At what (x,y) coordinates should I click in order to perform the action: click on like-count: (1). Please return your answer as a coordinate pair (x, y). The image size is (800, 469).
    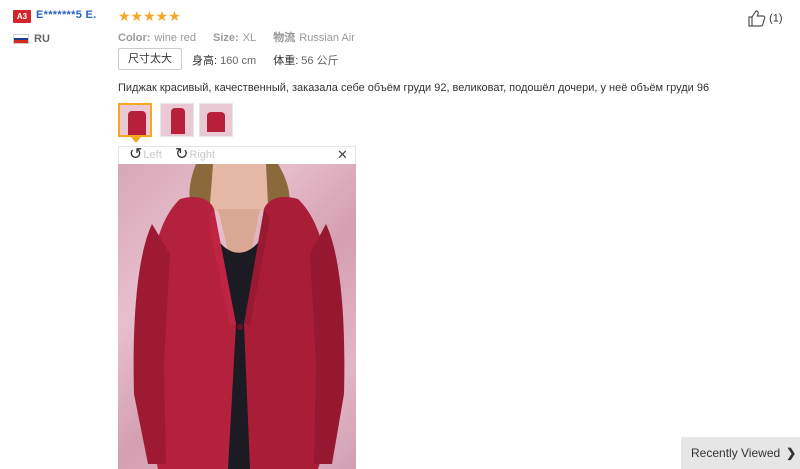
    Looking at the image, I should click on (776, 18).